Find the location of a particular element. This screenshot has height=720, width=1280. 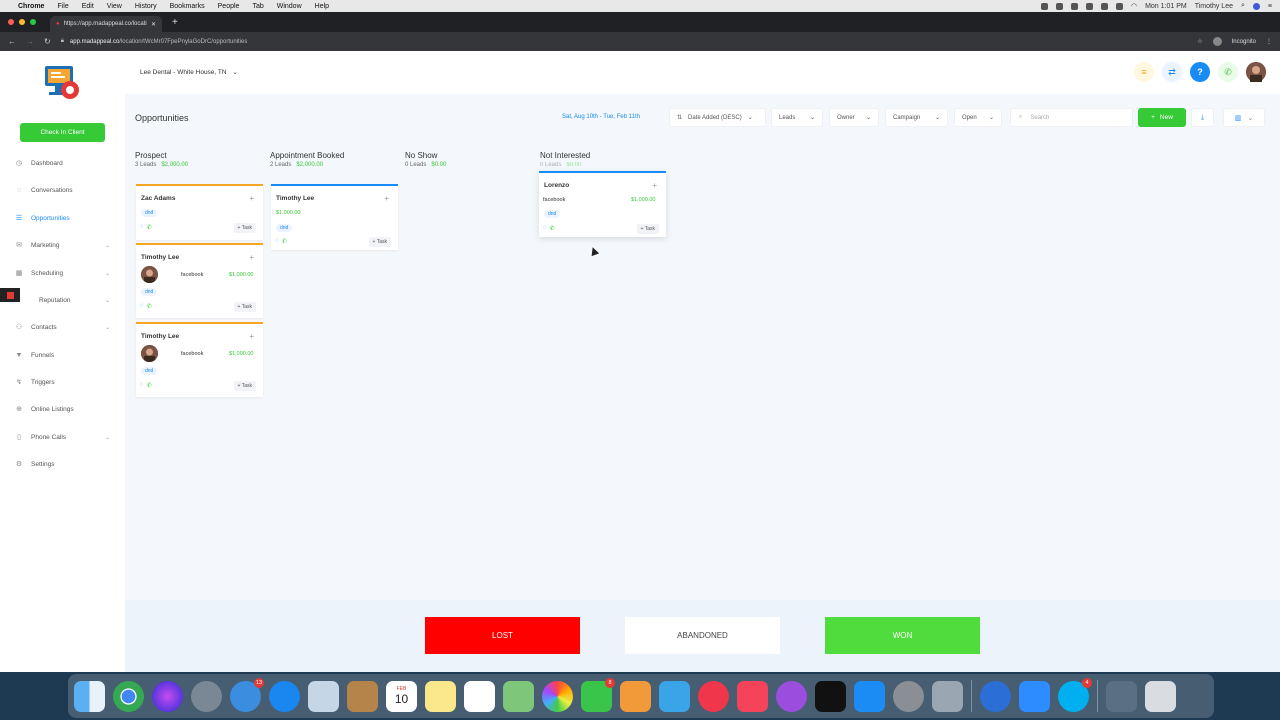

sidebar-item-triggers: ↯ Triggers is located at coordinates (62, 382).